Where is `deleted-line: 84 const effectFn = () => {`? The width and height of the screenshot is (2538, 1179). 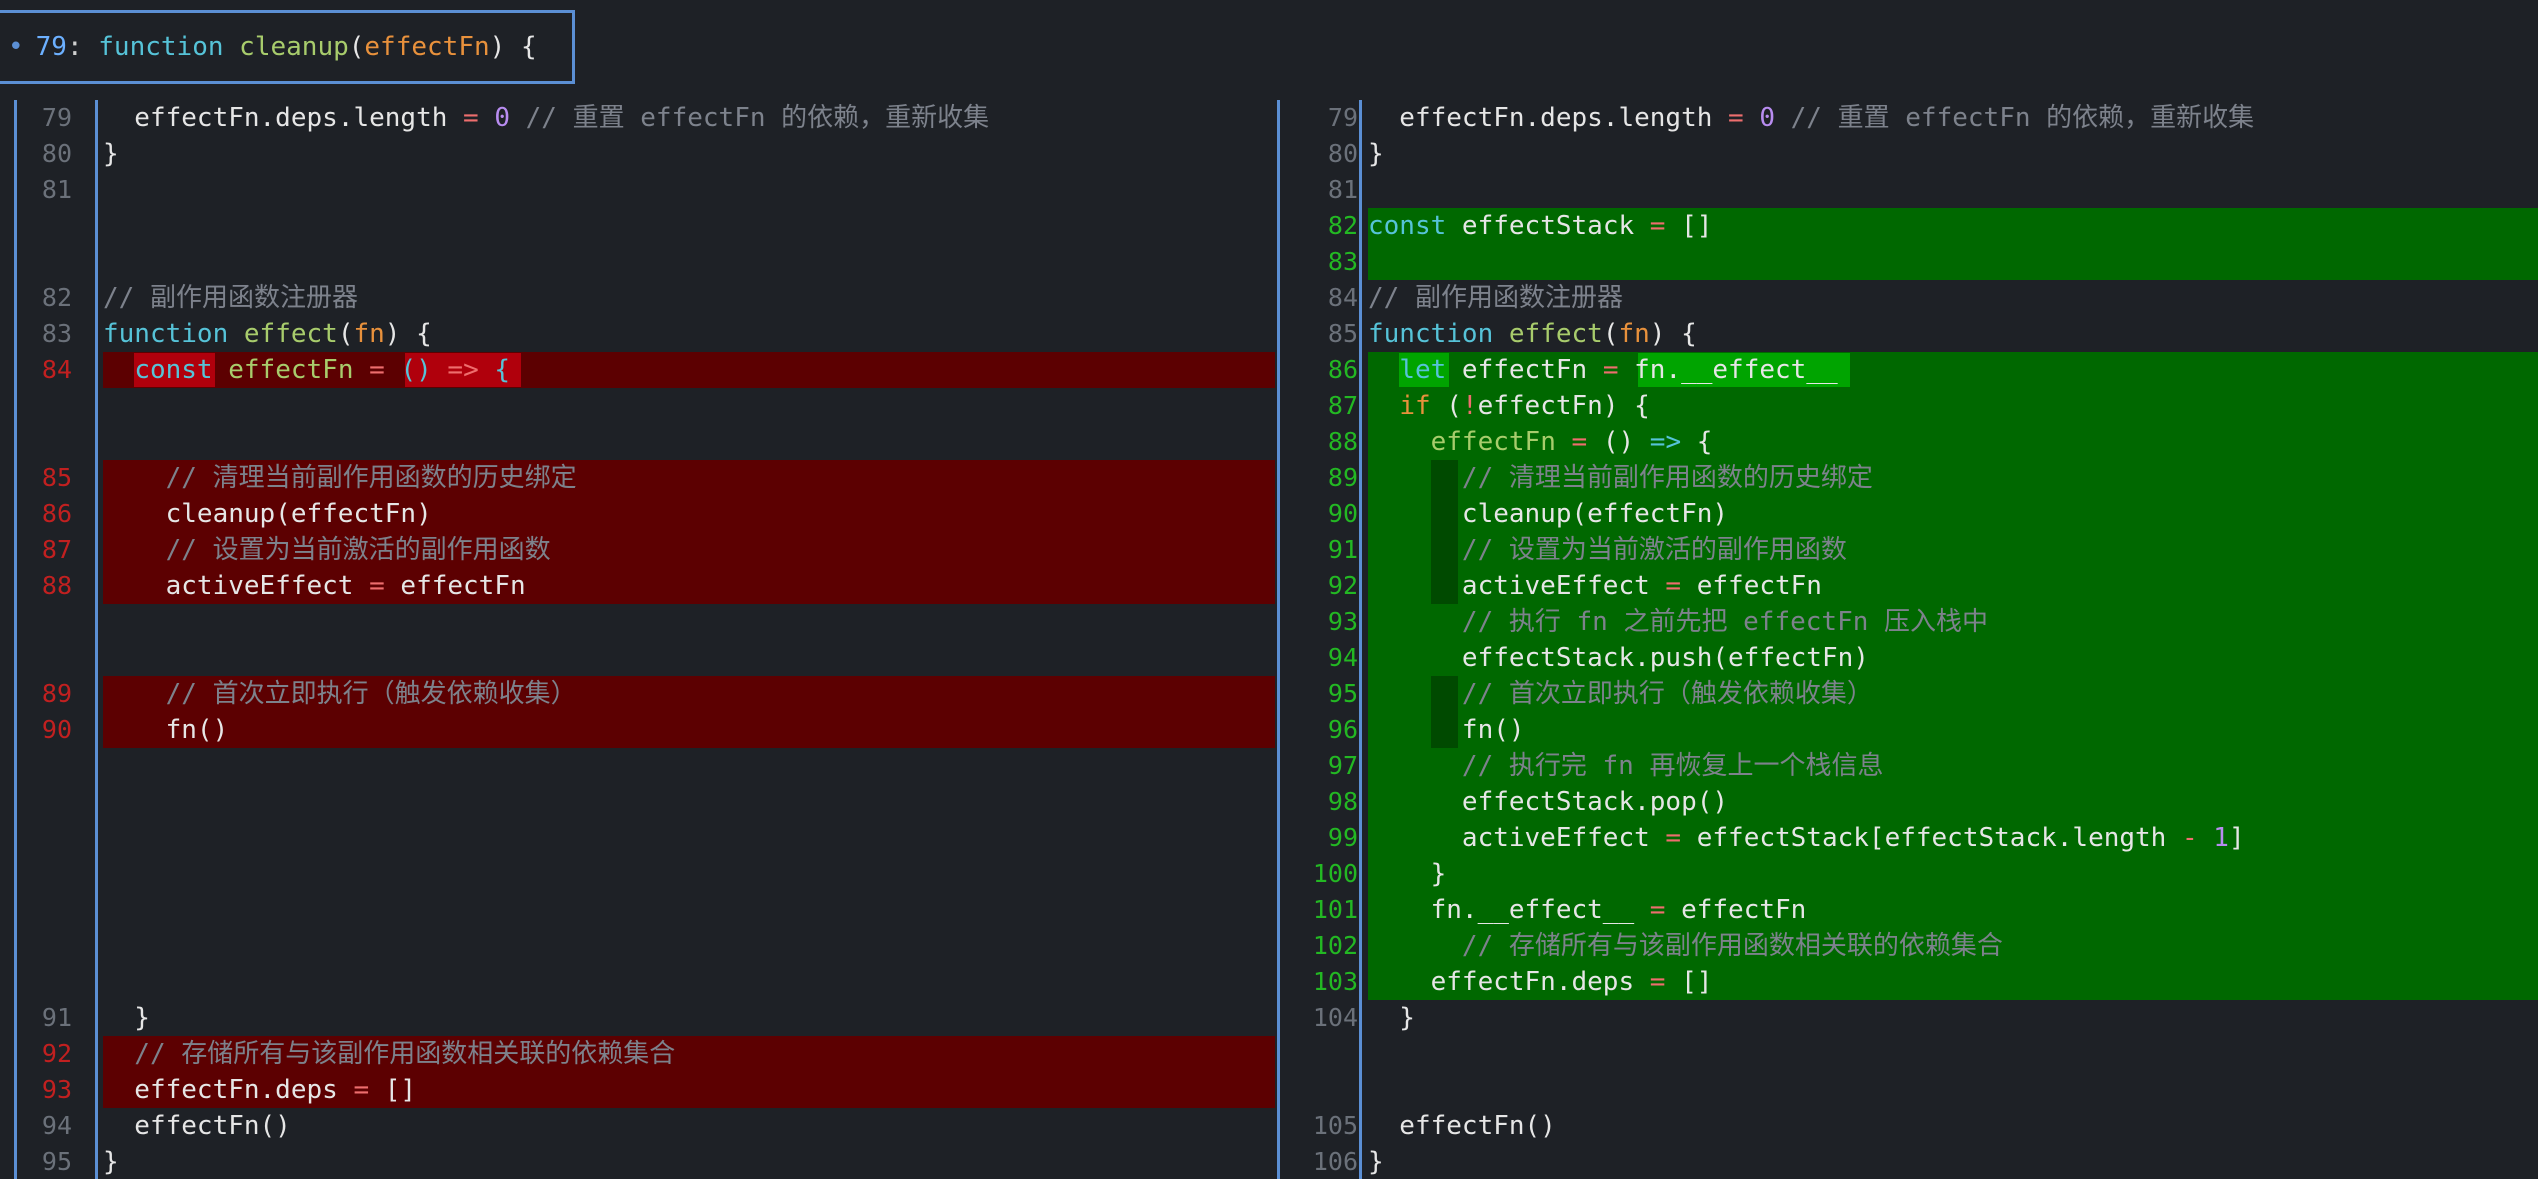 deleted-line: 84 const effectFn = () => { is located at coordinates (637, 370).